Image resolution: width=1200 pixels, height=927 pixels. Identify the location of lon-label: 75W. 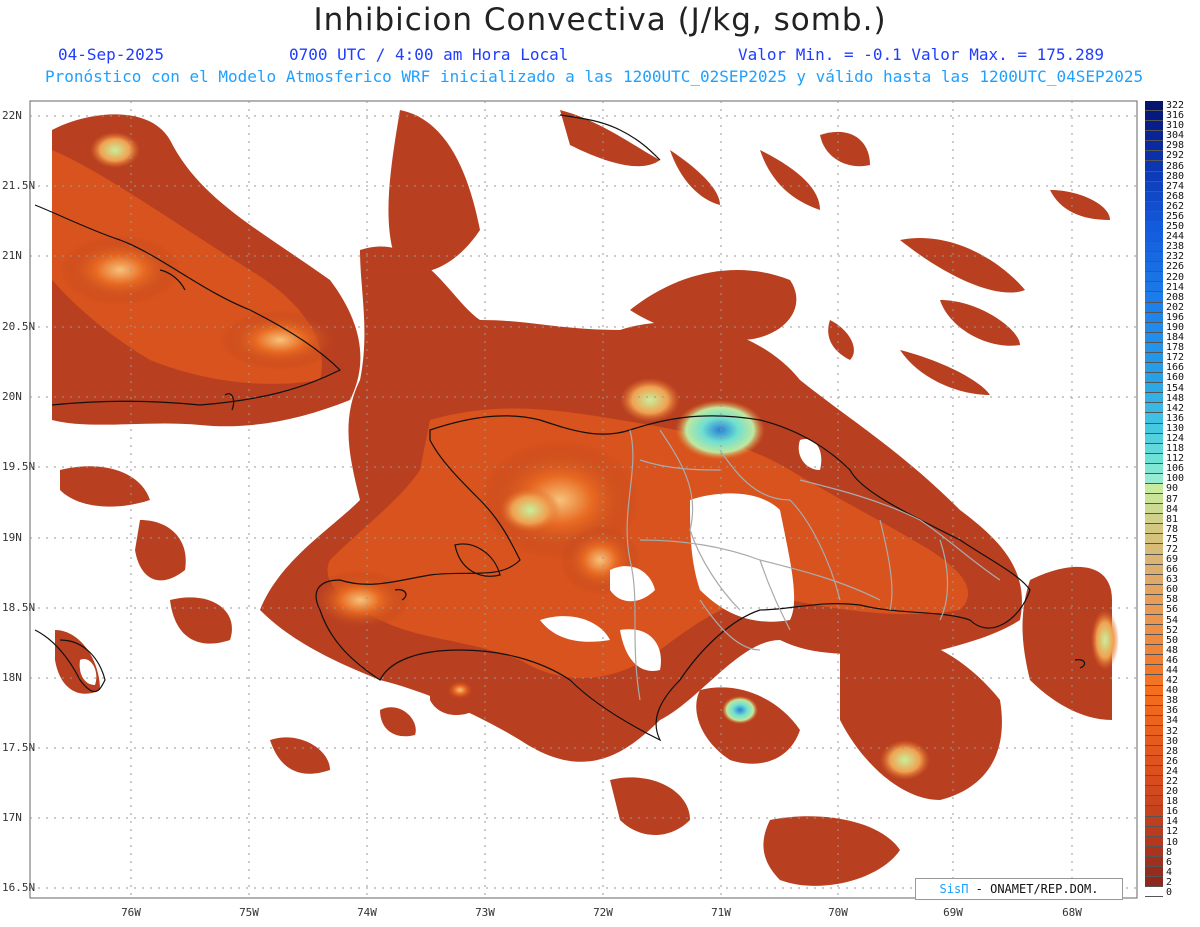
(249, 912).